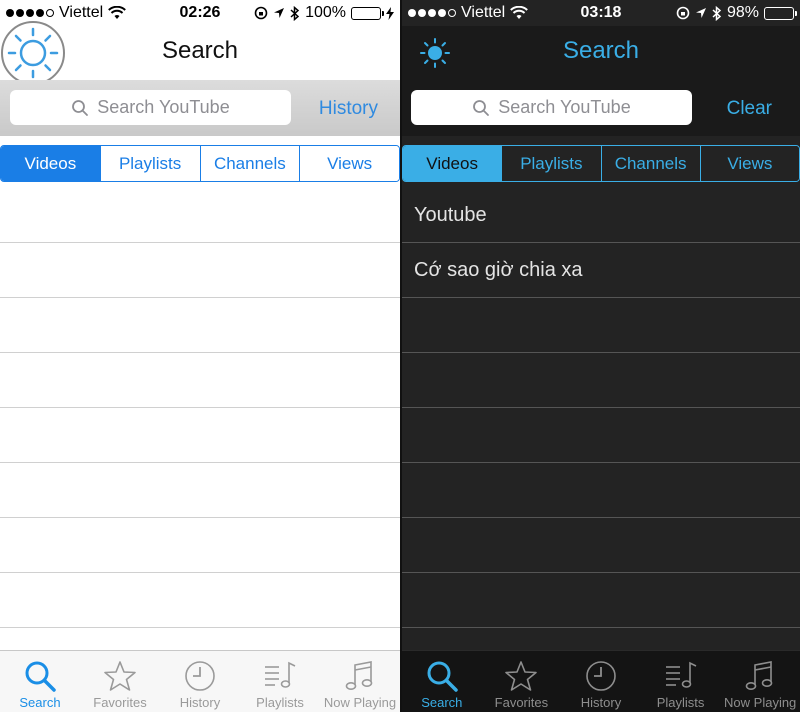 The height and width of the screenshot is (712, 800). Describe the element at coordinates (325, 12) in the screenshot. I see `battery-percent: 100%` at that location.